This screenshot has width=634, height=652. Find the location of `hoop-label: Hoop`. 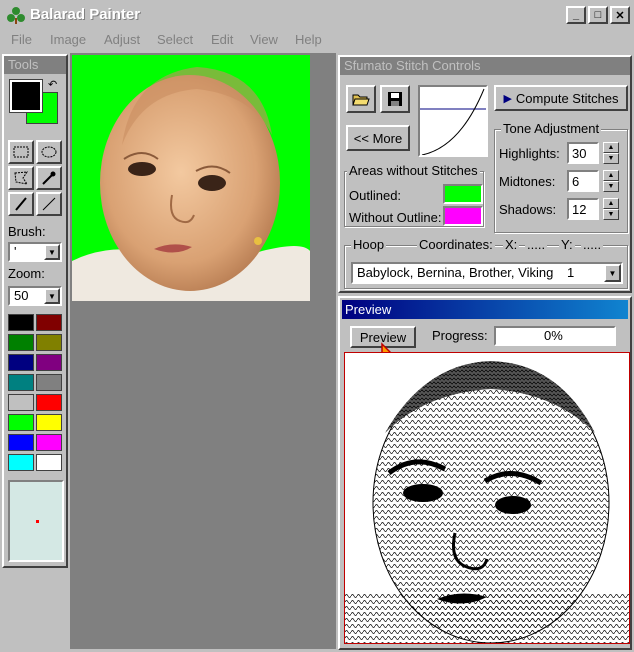

hoop-label: Hoop is located at coordinates (369, 244).